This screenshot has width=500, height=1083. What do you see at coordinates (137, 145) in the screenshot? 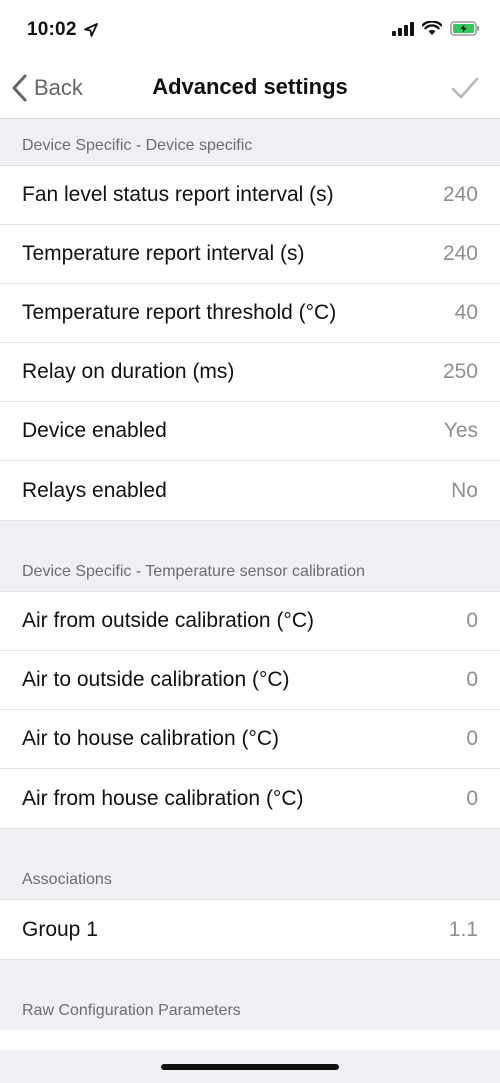
I see `section-header-device-specific: Device Specific - Device specific` at bounding box center [137, 145].